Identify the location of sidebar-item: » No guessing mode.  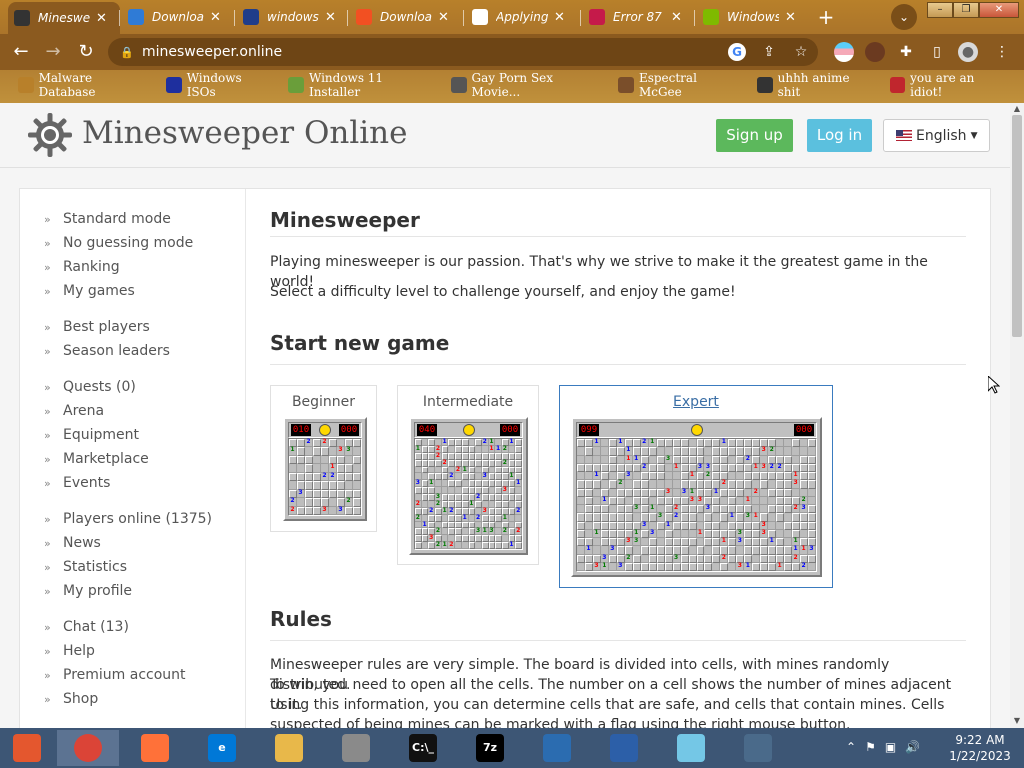
(118, 243).